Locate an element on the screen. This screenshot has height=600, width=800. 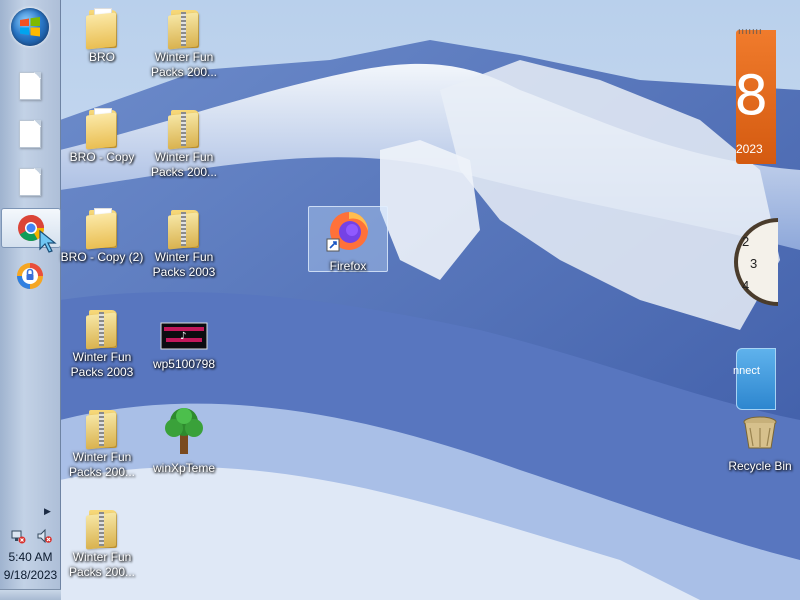
desktop-icon-bro-copy: BRO - Copy is located at coordinates (102, 136).